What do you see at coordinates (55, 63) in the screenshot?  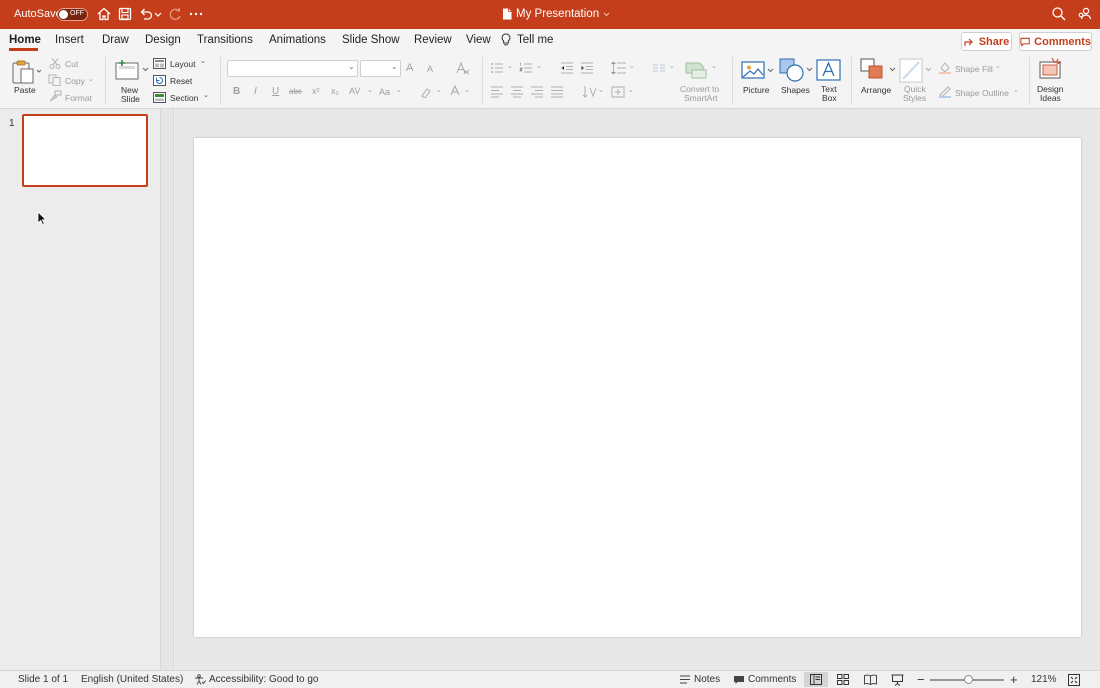 I see `cut-icon` at bounding box center [55, 63].